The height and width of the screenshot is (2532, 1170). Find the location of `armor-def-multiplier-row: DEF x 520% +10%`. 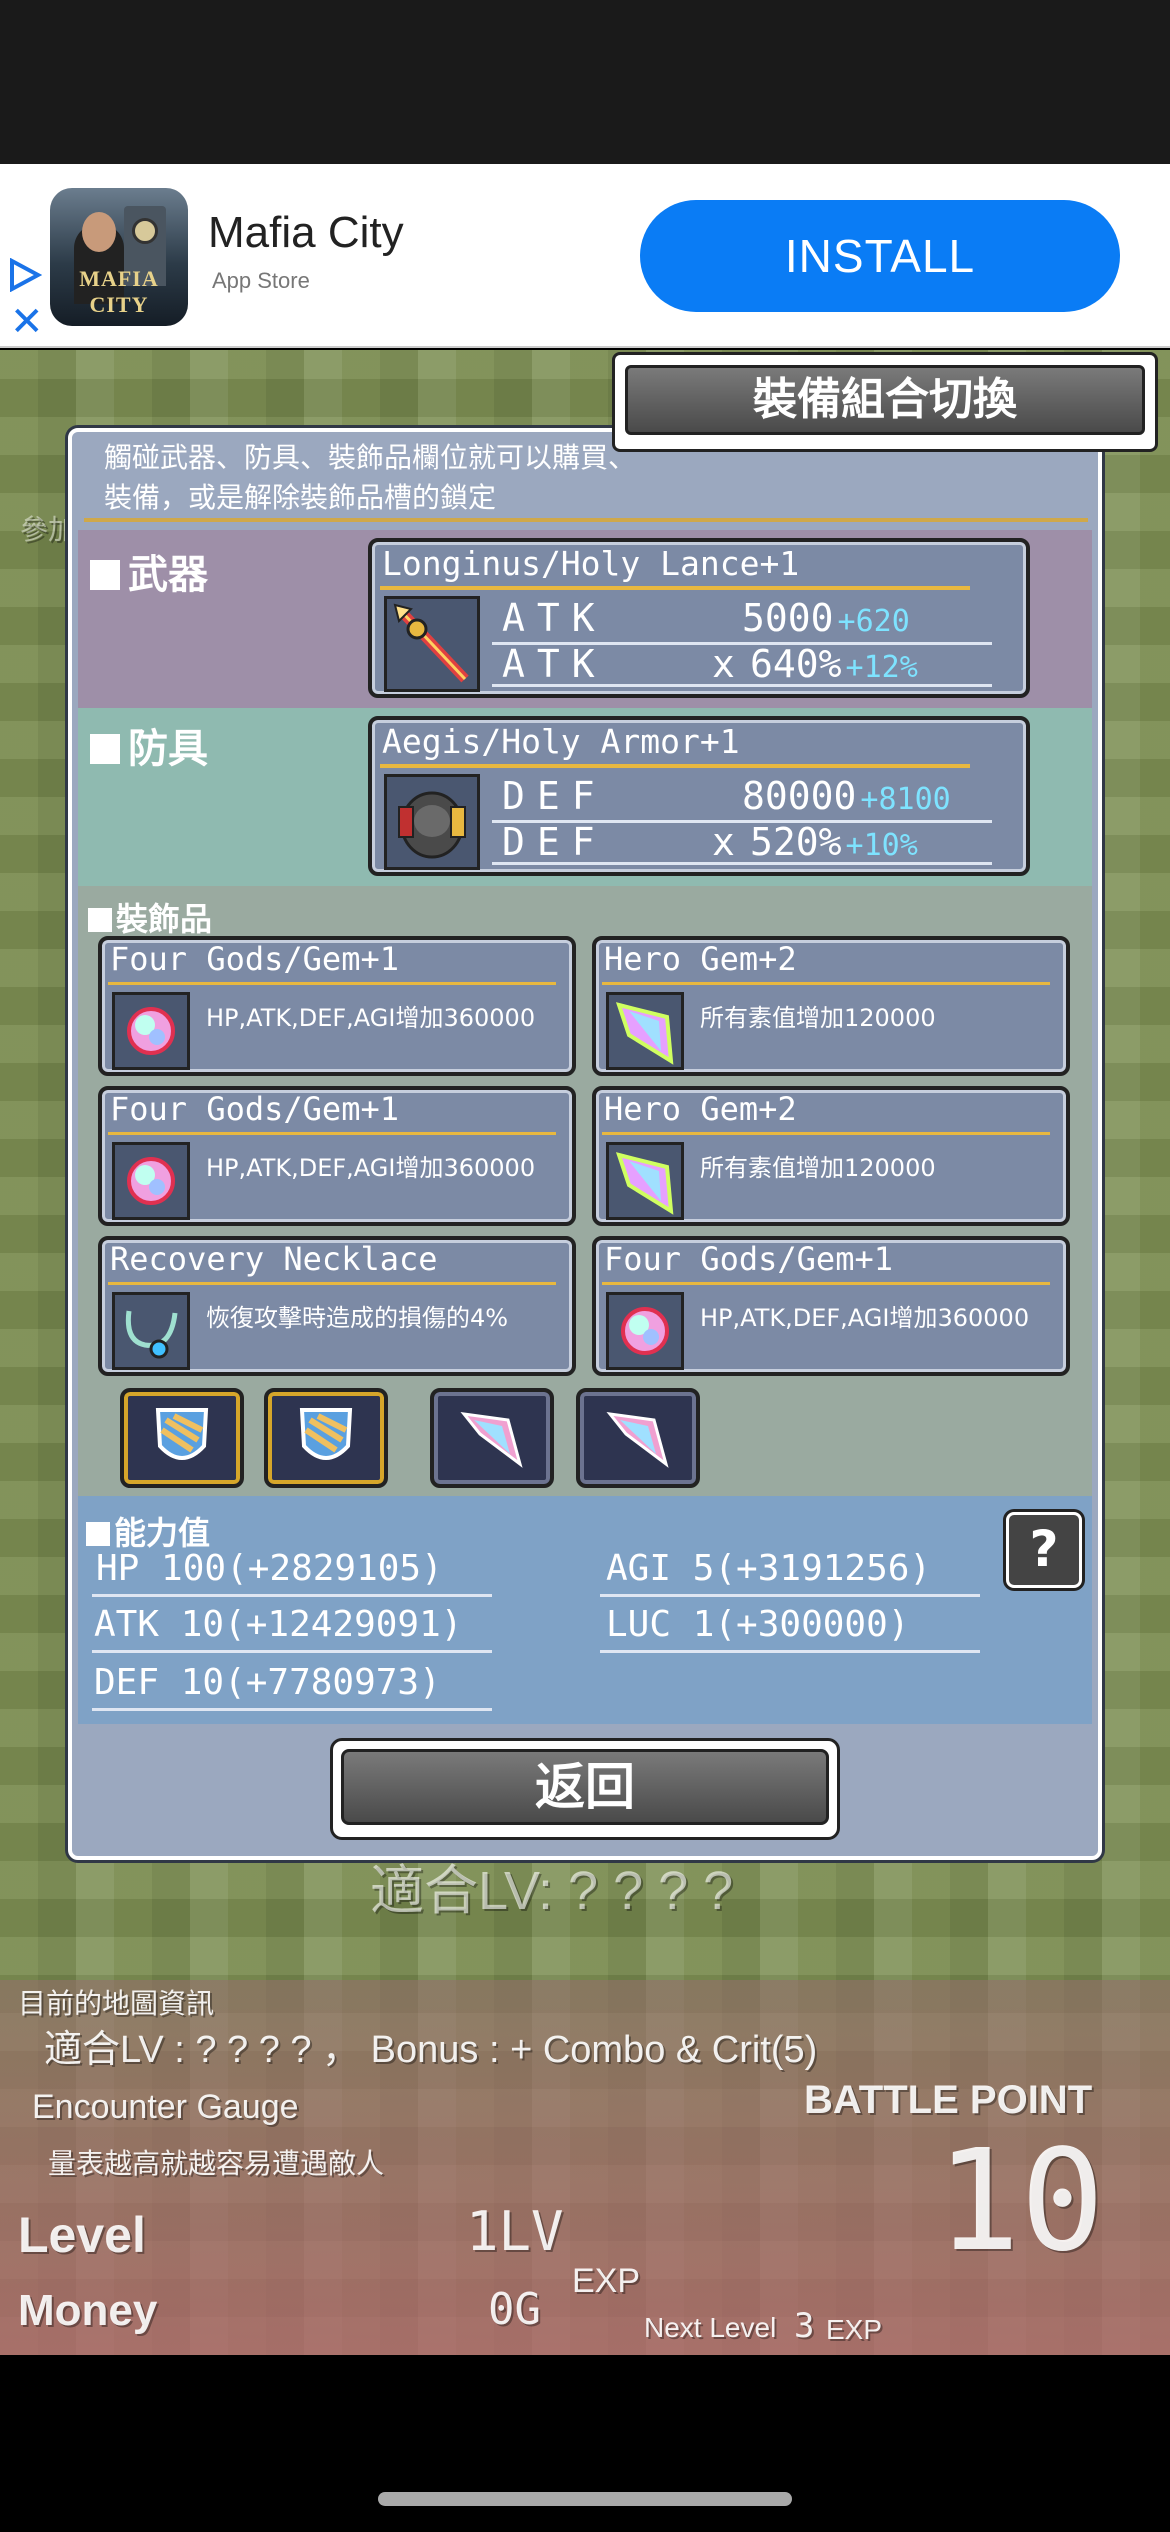

armor-def-multiplier-row: DEF x 520% +10% is located at coordinates (710, 842).